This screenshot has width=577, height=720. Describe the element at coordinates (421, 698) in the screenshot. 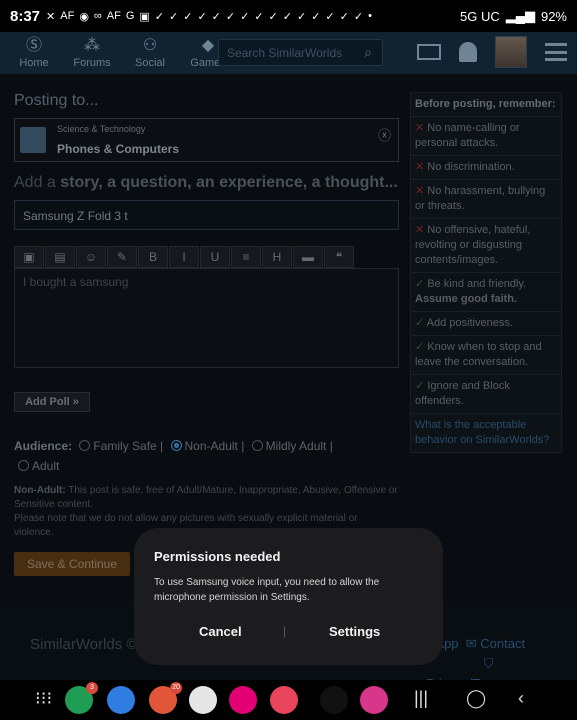

I see `recents-button: |||` at that location.